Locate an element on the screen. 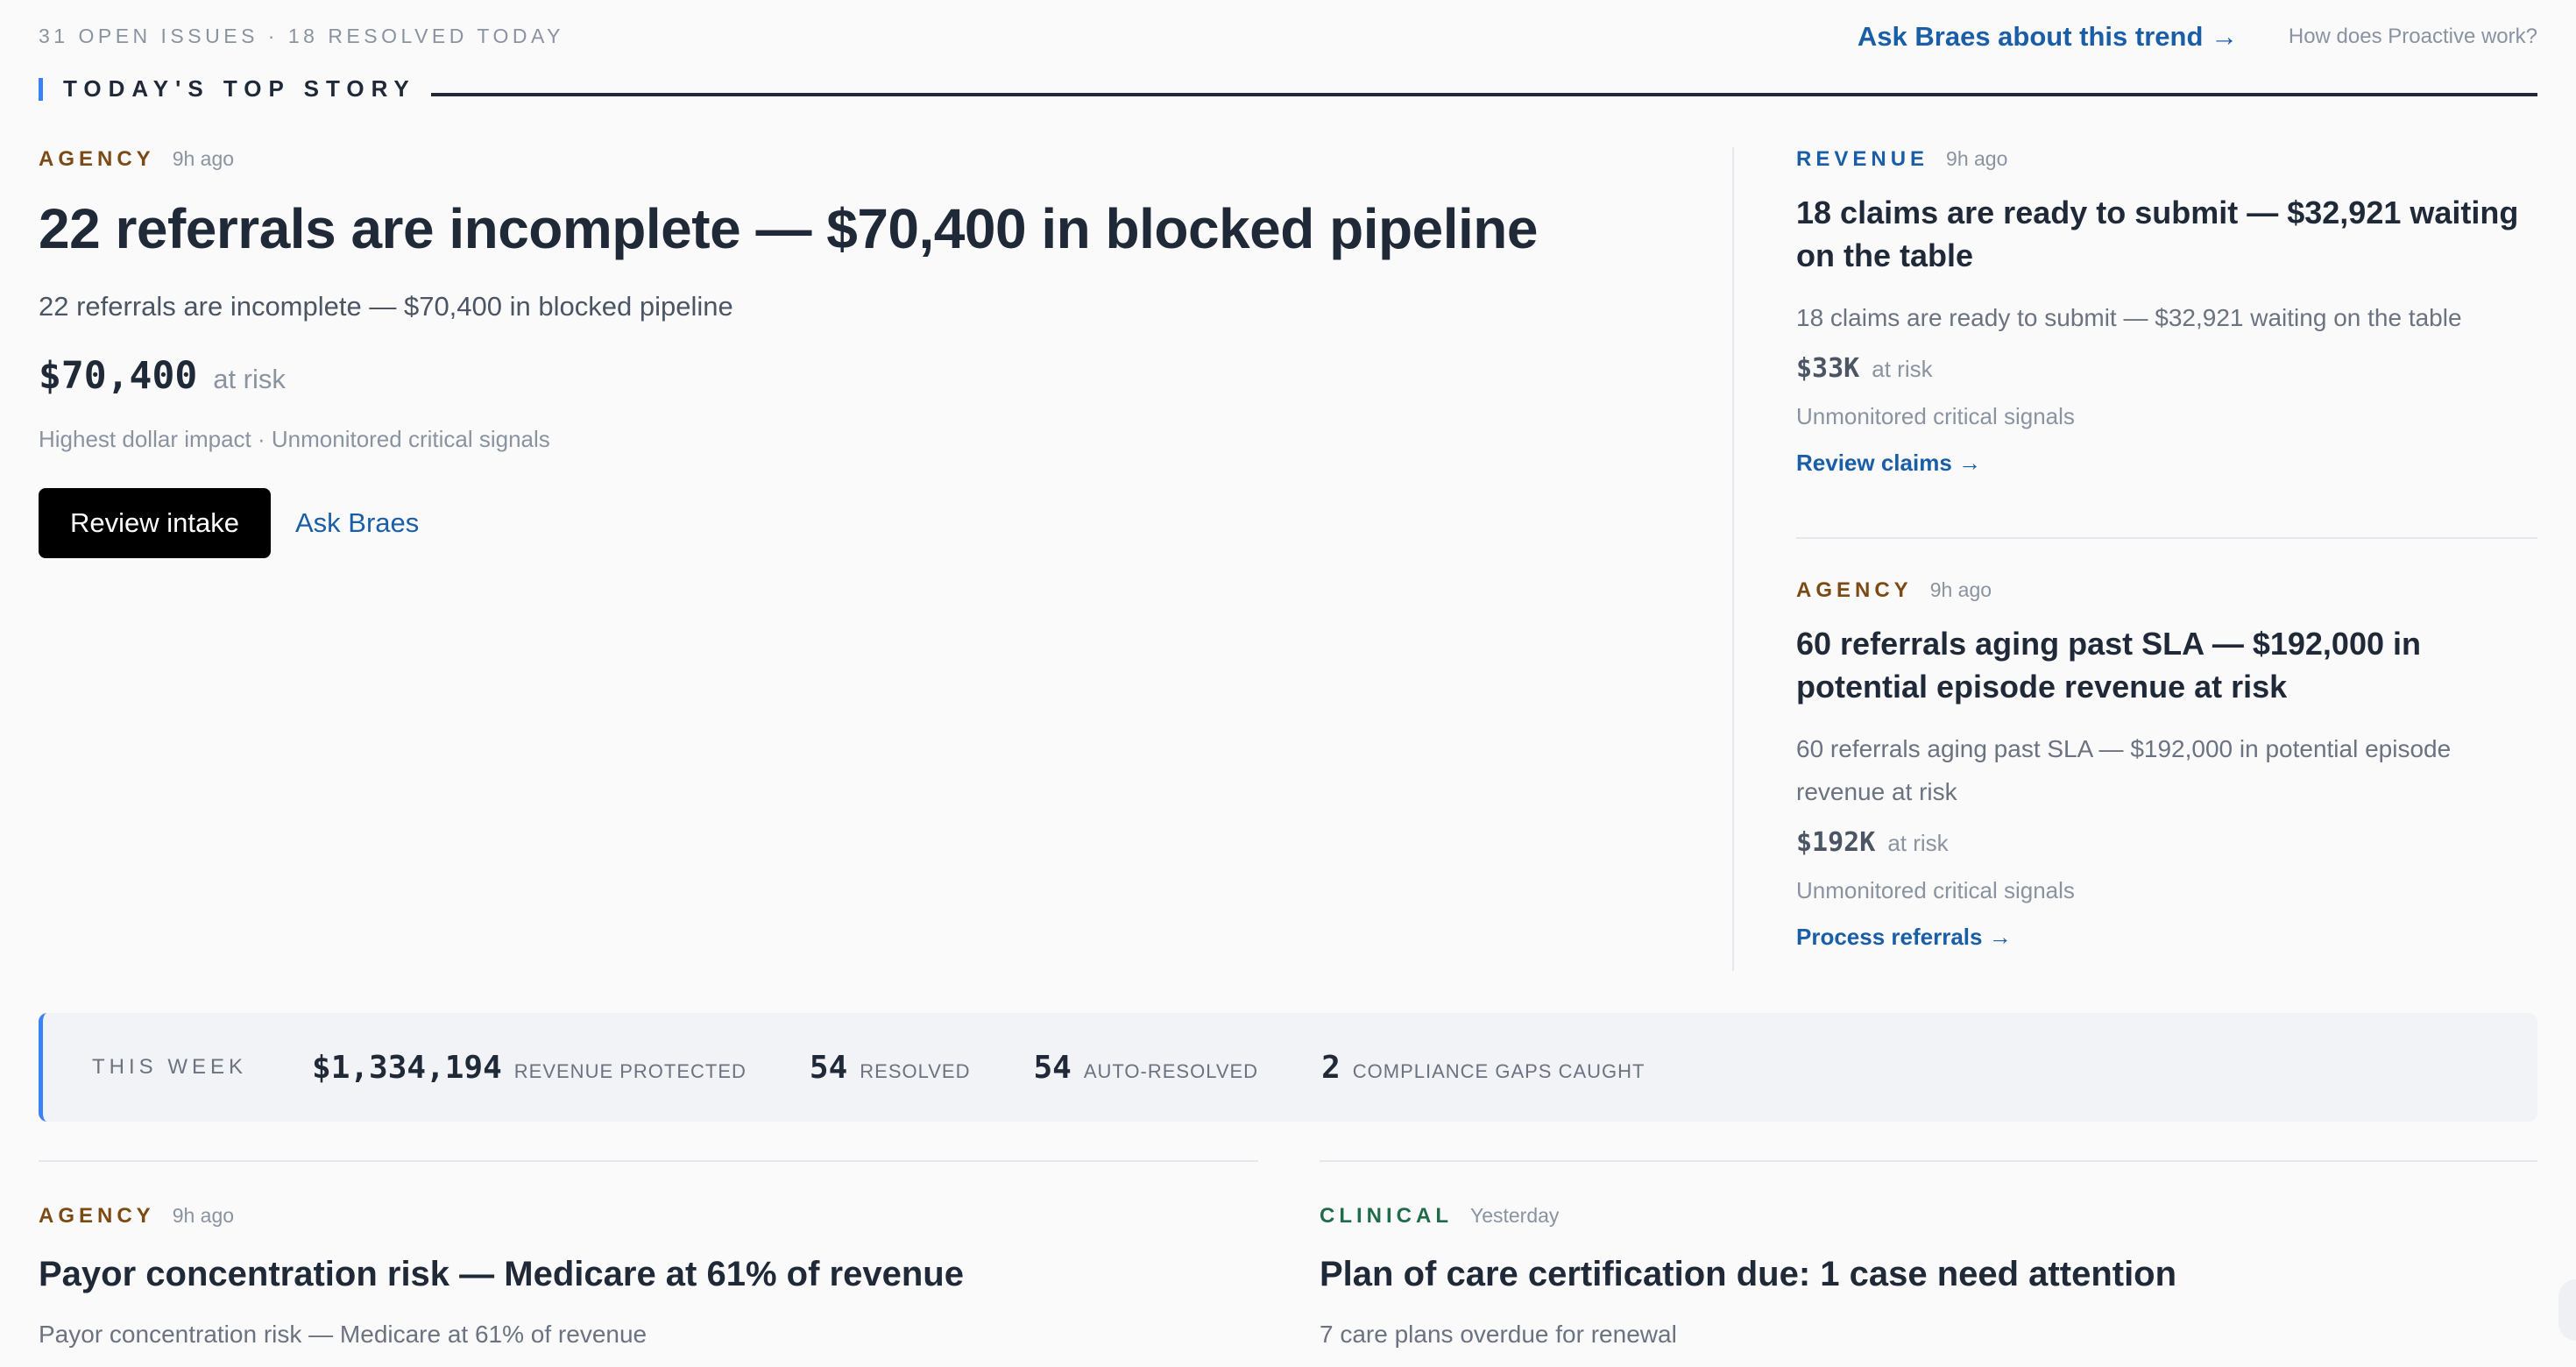 This screenshot has height=1367, width=2576. section-title: TODAY'S TOP STORY is located at coordinates (239, 88).